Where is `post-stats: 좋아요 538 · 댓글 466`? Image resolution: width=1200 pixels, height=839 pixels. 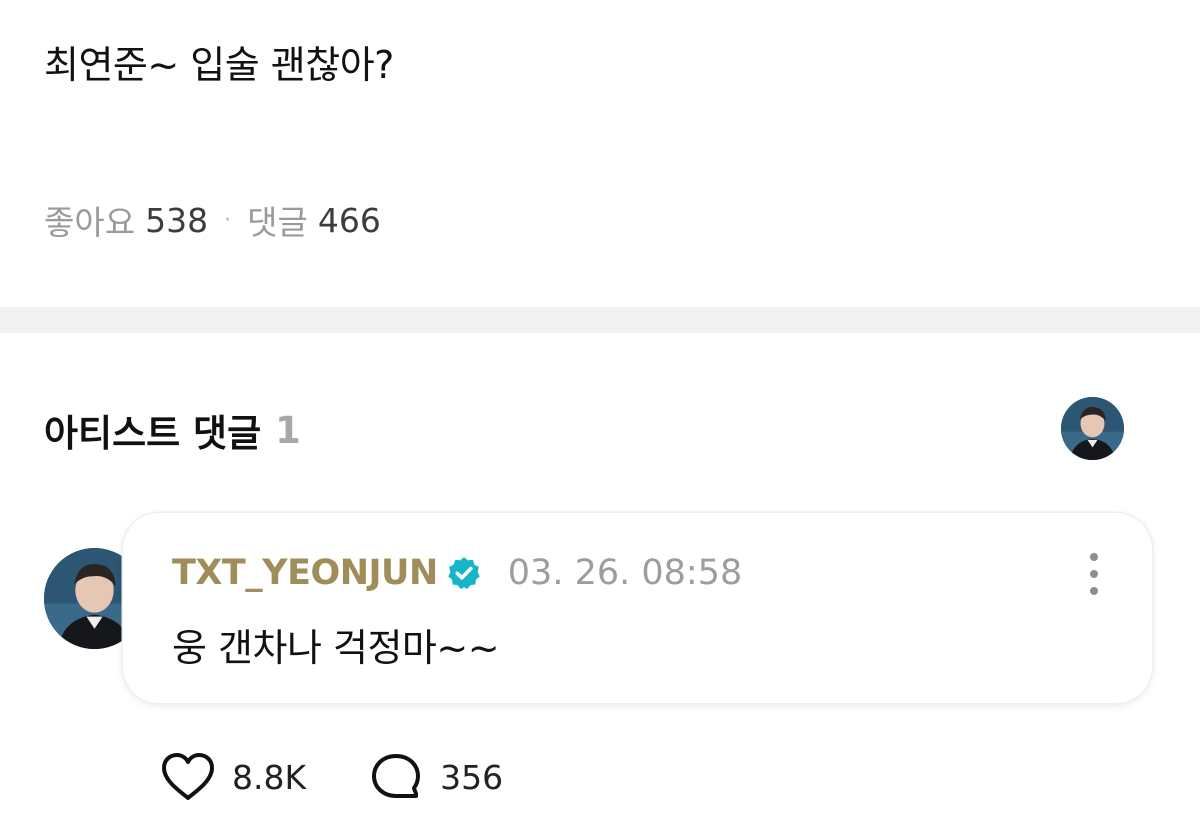
post-stats: 좋아요 538 · 댓글 466 is located at coordinates (212, 220).